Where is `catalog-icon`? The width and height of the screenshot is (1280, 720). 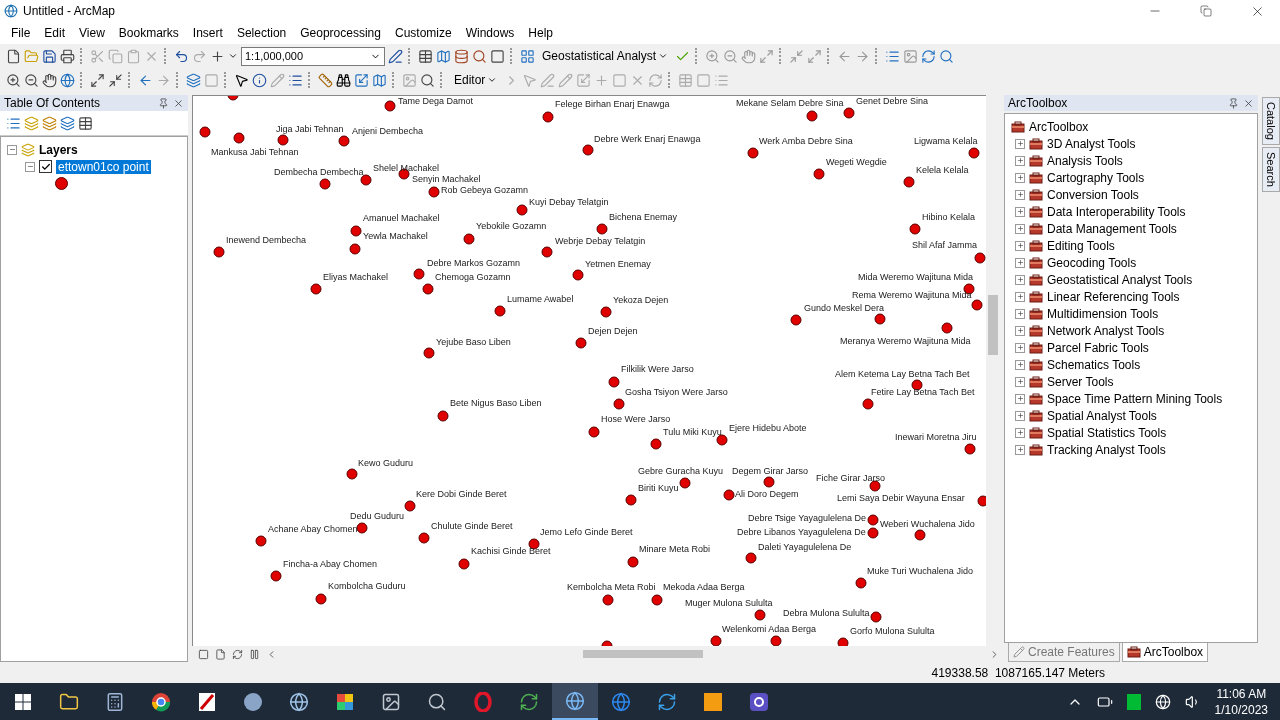
catalog-icon is located at coordinates (461, 56).